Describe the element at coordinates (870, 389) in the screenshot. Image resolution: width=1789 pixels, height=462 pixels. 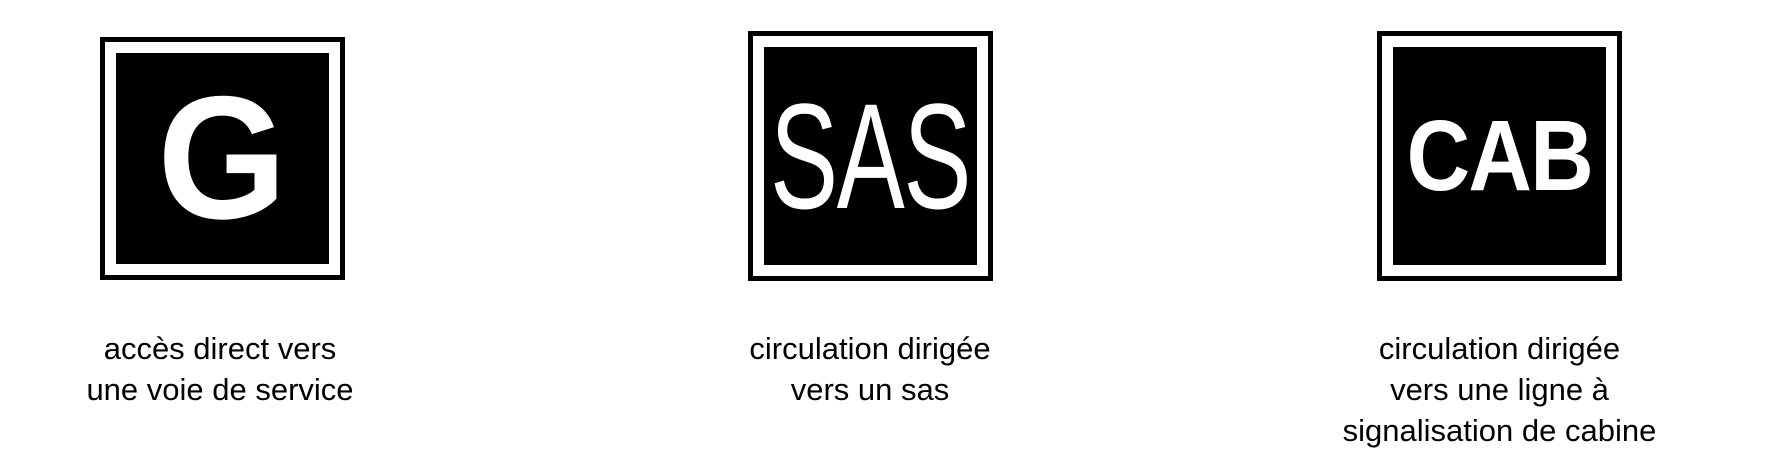
I see `caption-line: vers un sas` at that location.